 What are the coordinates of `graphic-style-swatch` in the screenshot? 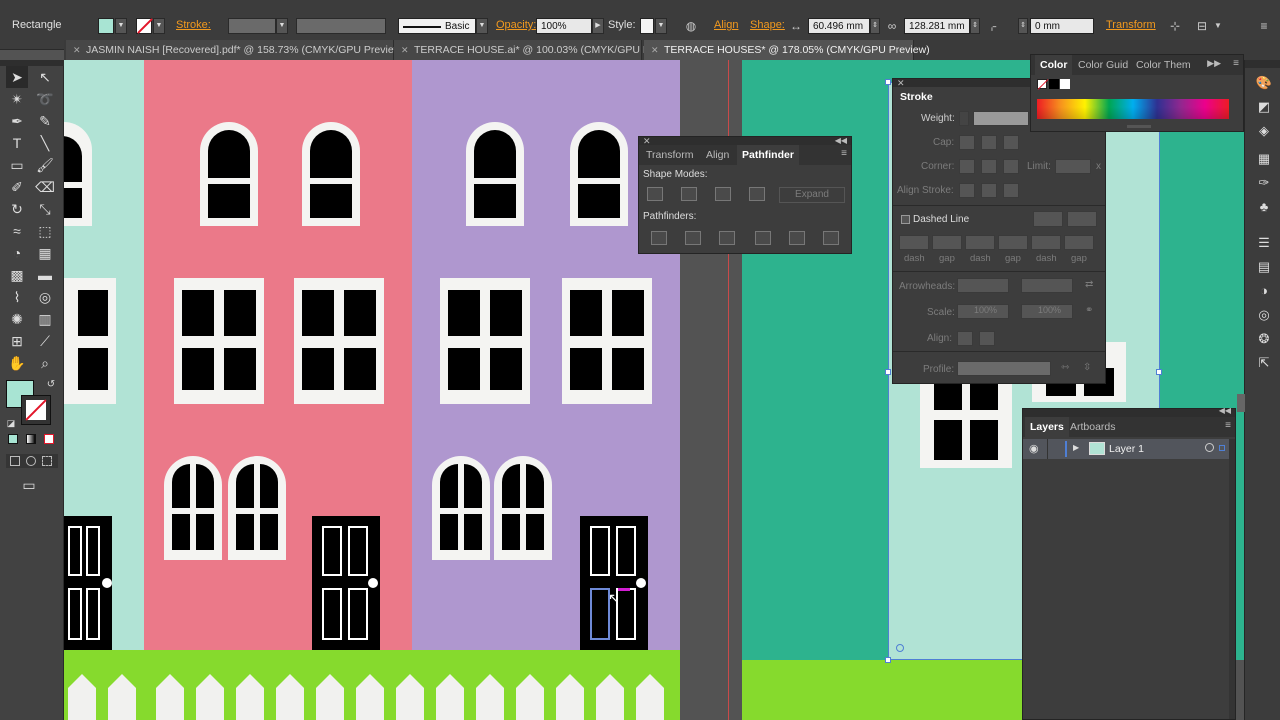 It's located at (647, 26).